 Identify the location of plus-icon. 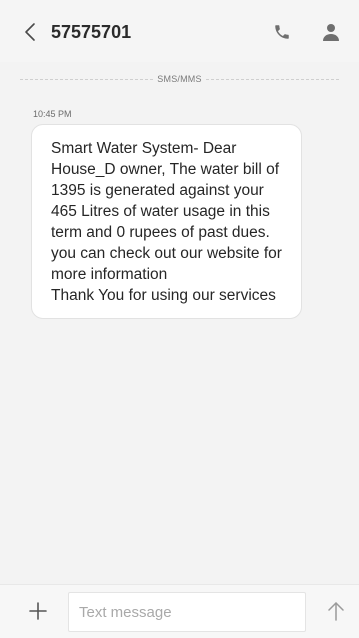
(38, 611).